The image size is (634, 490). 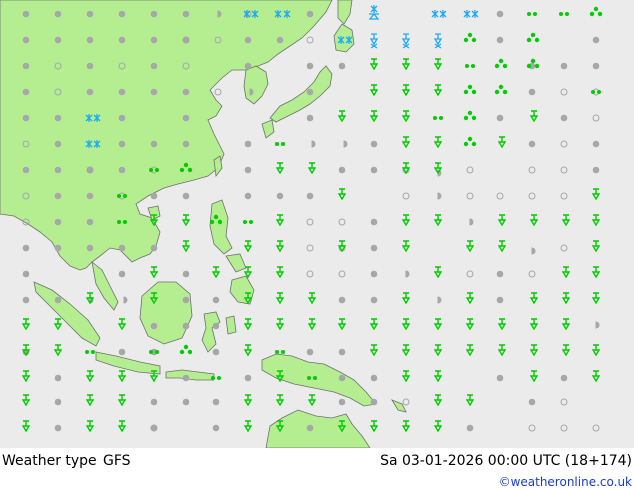 What do you see at coordinates (506, 461) in the screenshot?
I see `forecast-time: Sa 03-01-2026 00:00 UTC (18+174)` at bounding box center [506, 461].